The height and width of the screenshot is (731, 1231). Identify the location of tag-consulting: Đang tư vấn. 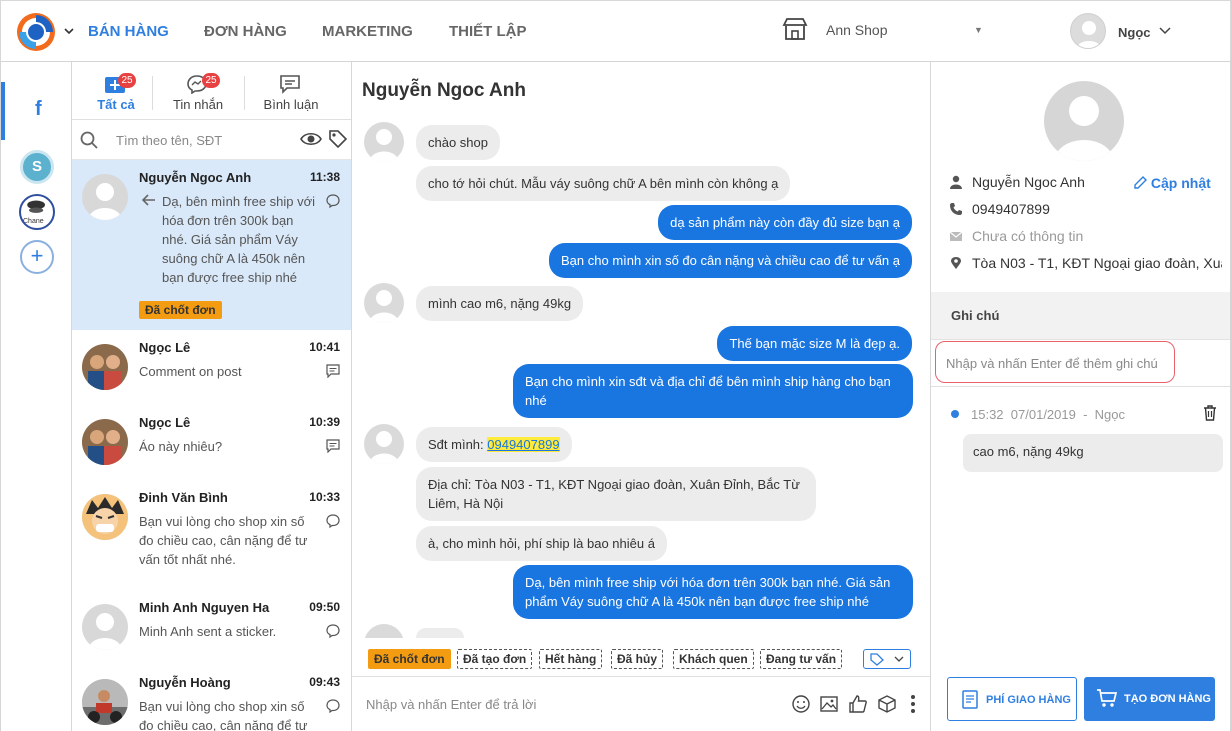
(801, 659).